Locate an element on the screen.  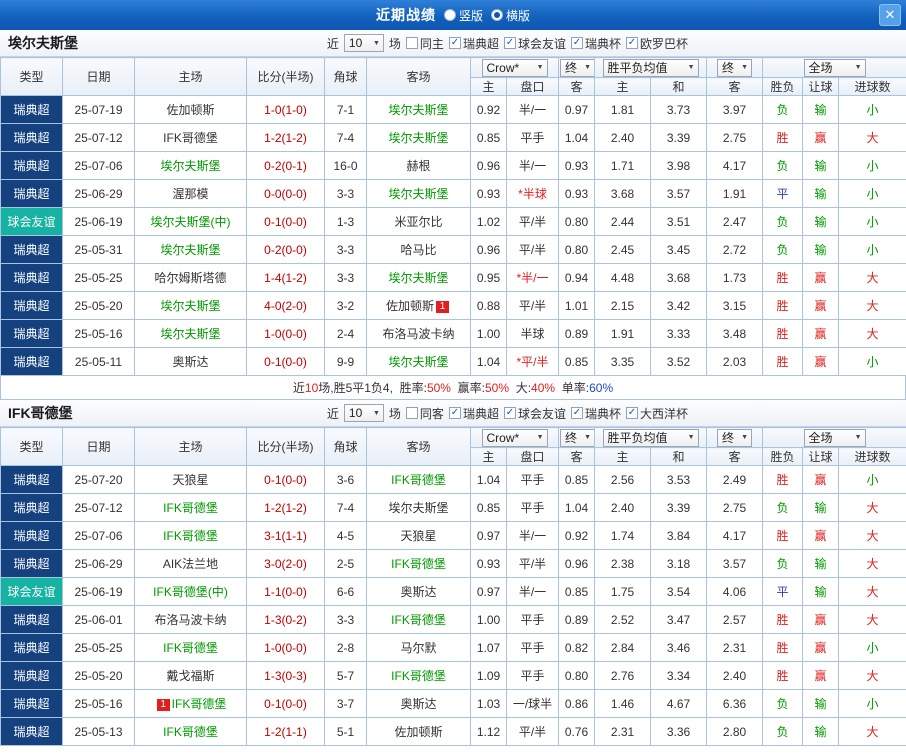
away-team-name: 埃尔夫斯堡 is located at coordinates (418, 138).